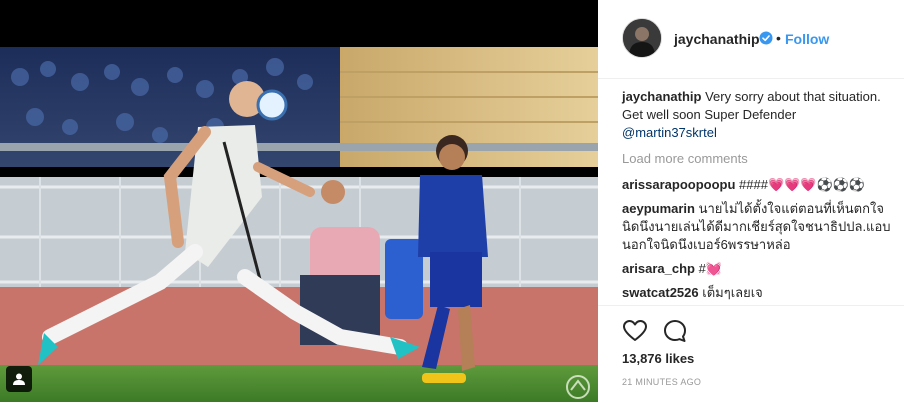 This screenshot has width=904, height=403. What do you see at coordinates (758, 159) in the screenshot?
I see `load-more-comments-button: Load more comments` at bounding box center [758, 159].